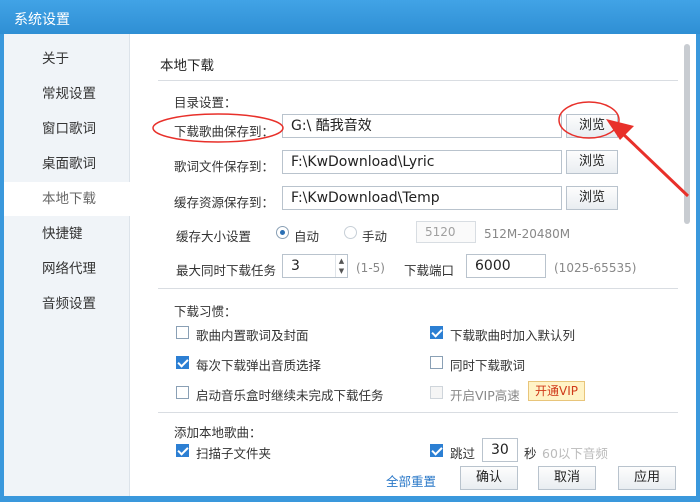 This screenshot has width=700, height=502. Describe the element at coordinates (315, 266) in the screenshot. I see `max-tasks-input: 3 ▲ ▼` at that location.